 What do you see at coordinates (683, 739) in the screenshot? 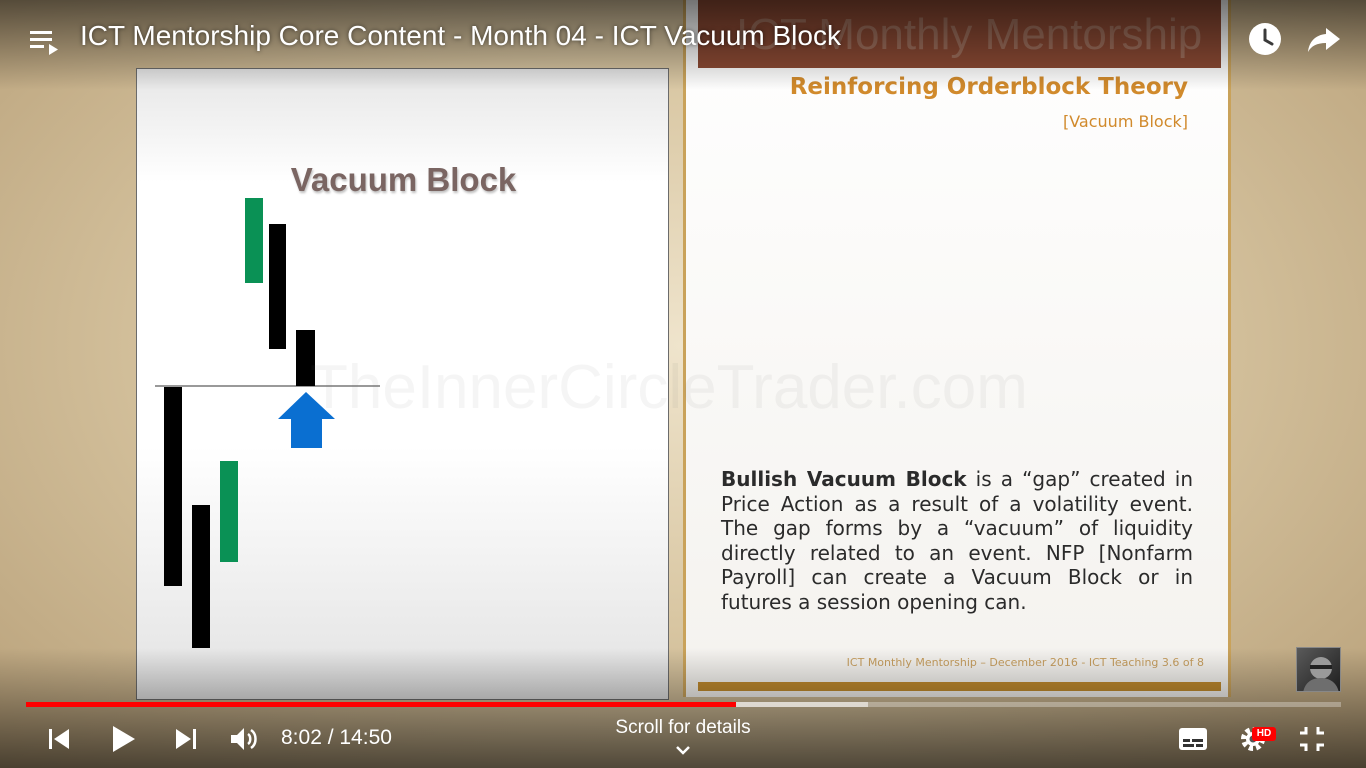
I see `scroll-for-details: Scroll for details` at bounding box center [683, 739].